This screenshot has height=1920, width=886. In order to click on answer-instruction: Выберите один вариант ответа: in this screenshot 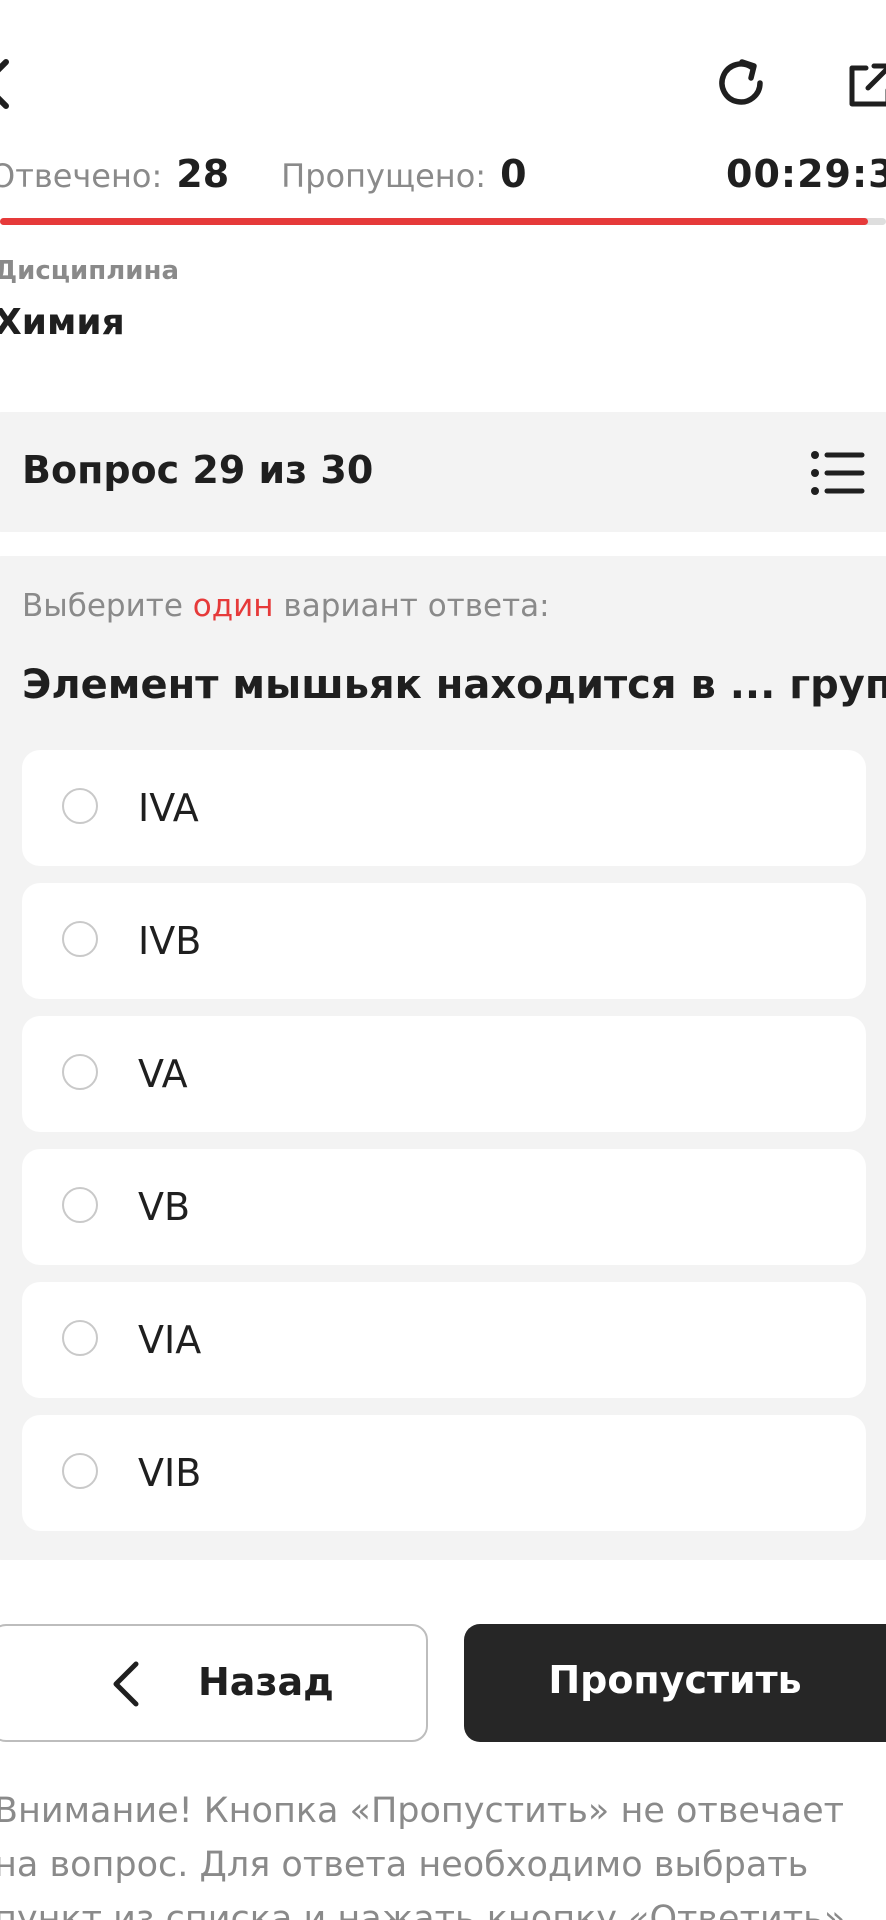, I will do `click(286, 606)`.